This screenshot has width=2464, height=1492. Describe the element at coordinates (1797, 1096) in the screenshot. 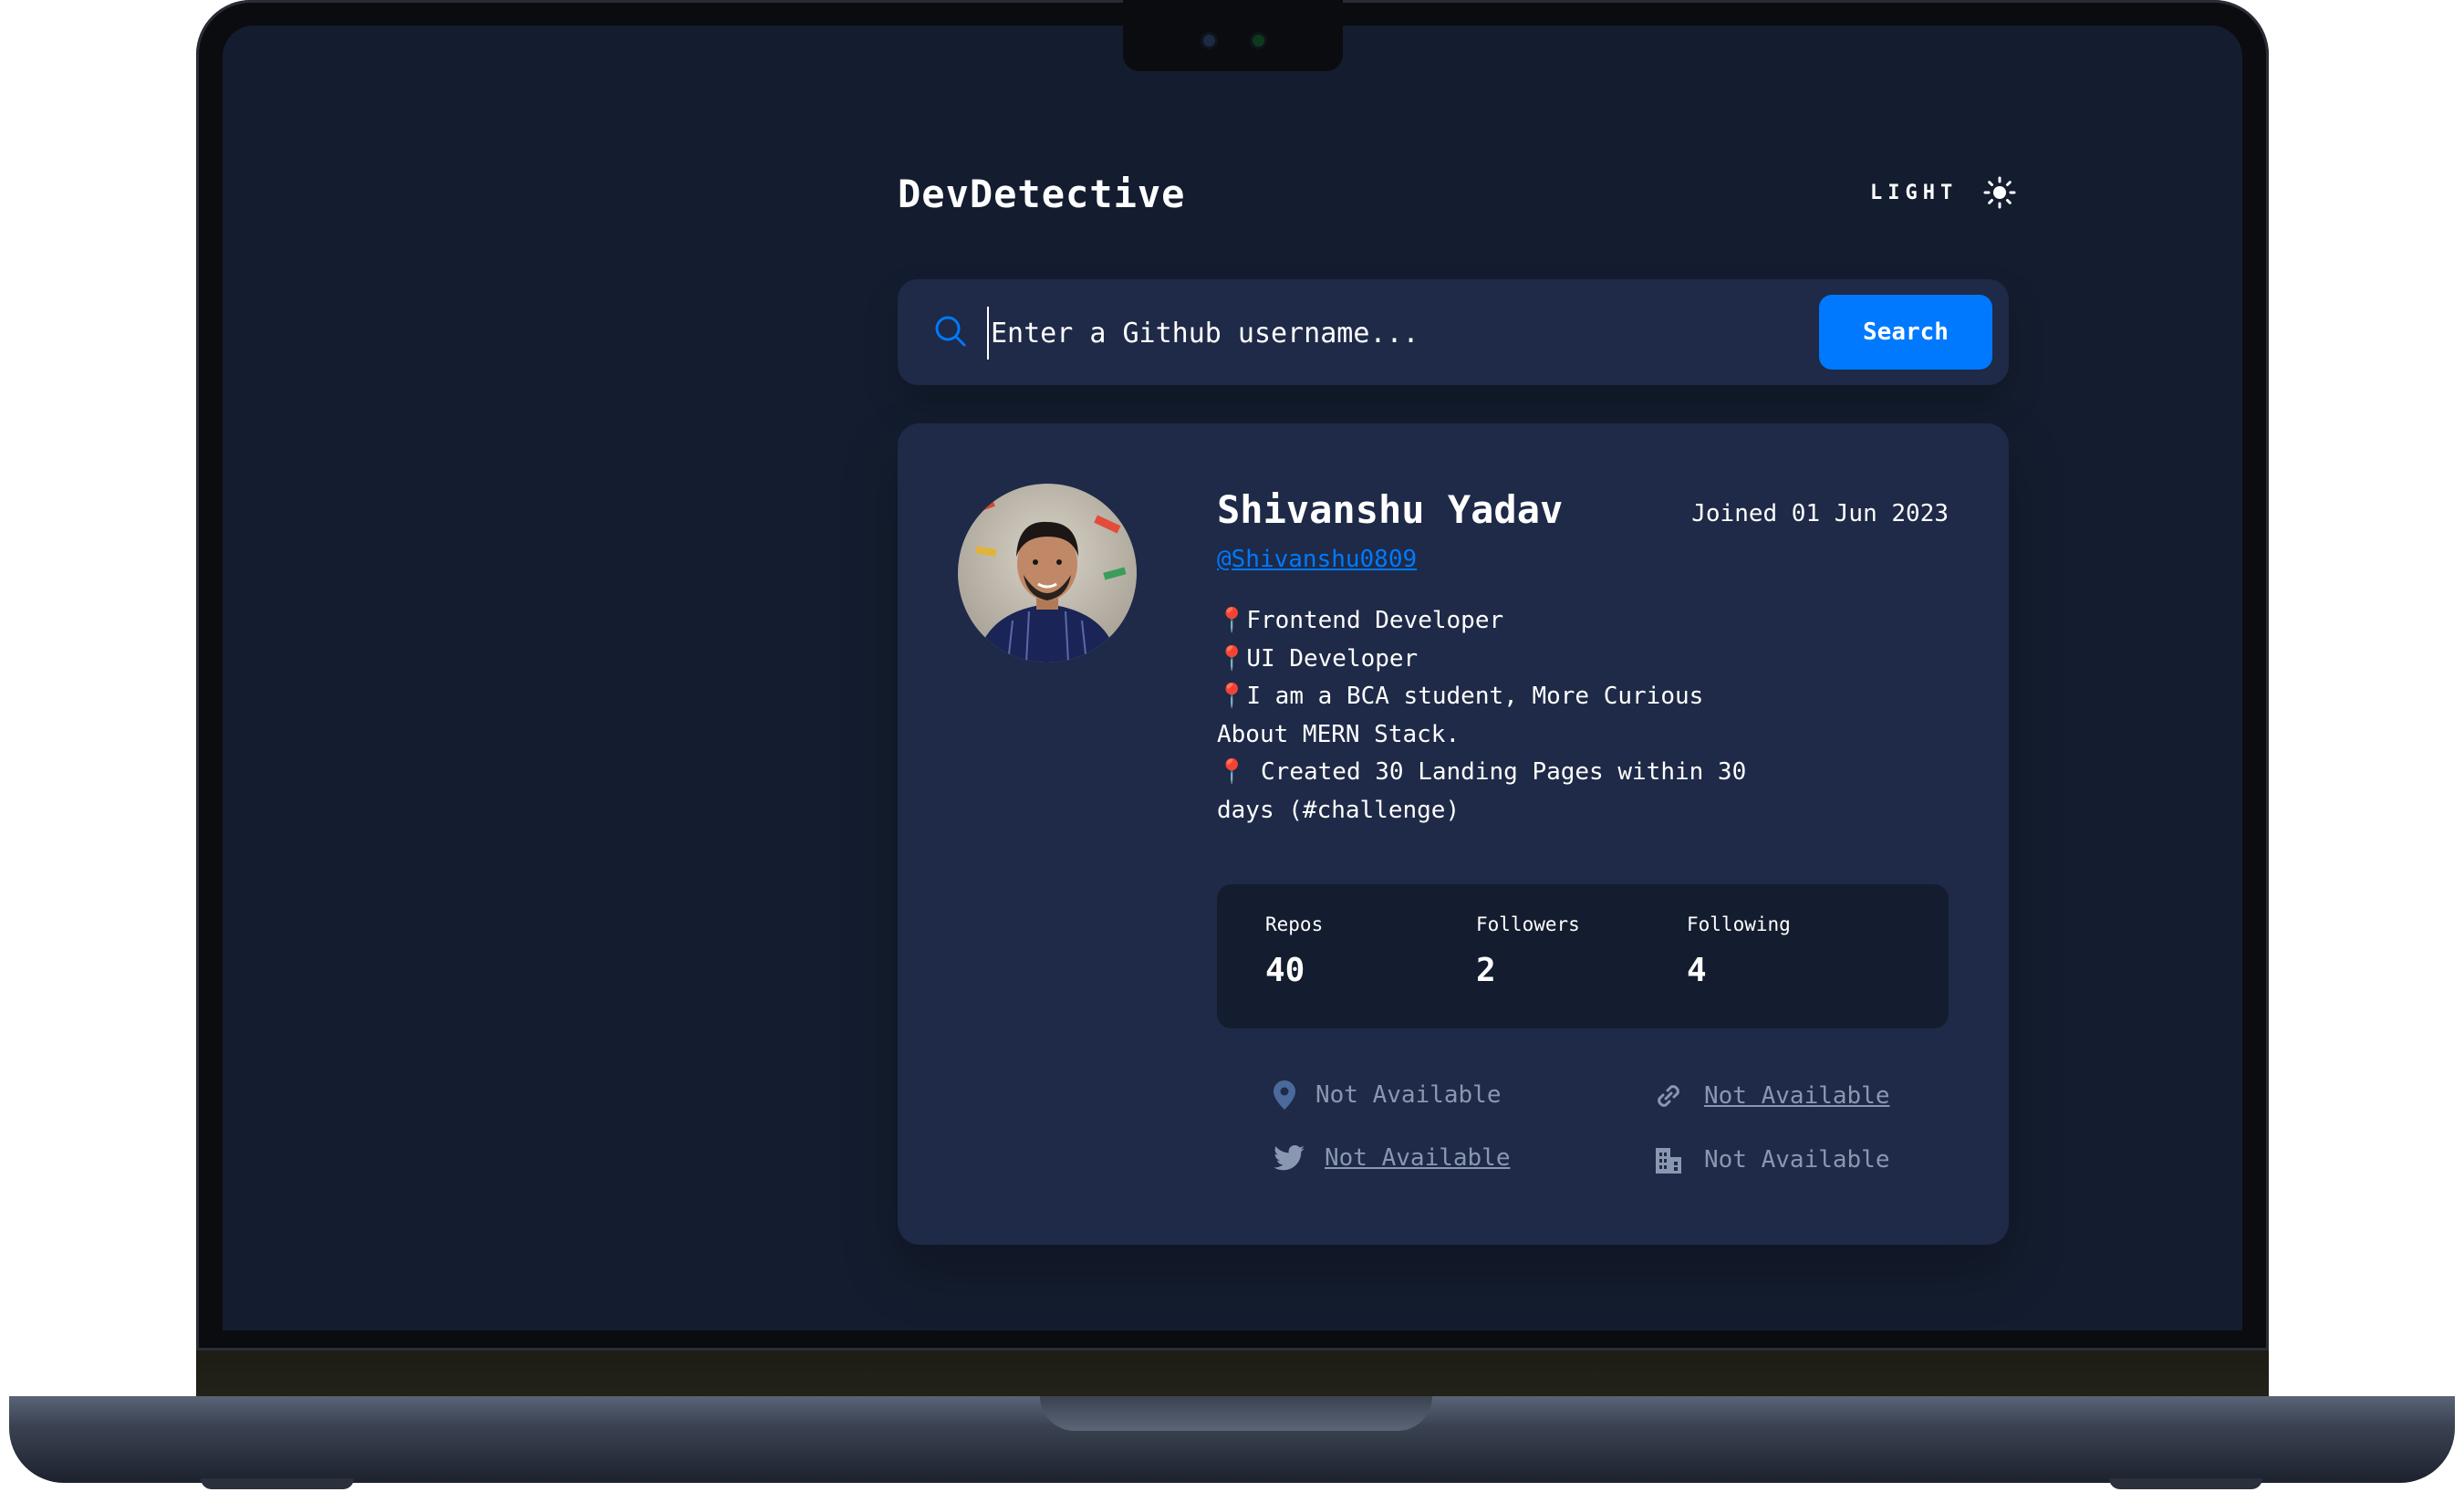

I see `website-link: Not Available` at that location.